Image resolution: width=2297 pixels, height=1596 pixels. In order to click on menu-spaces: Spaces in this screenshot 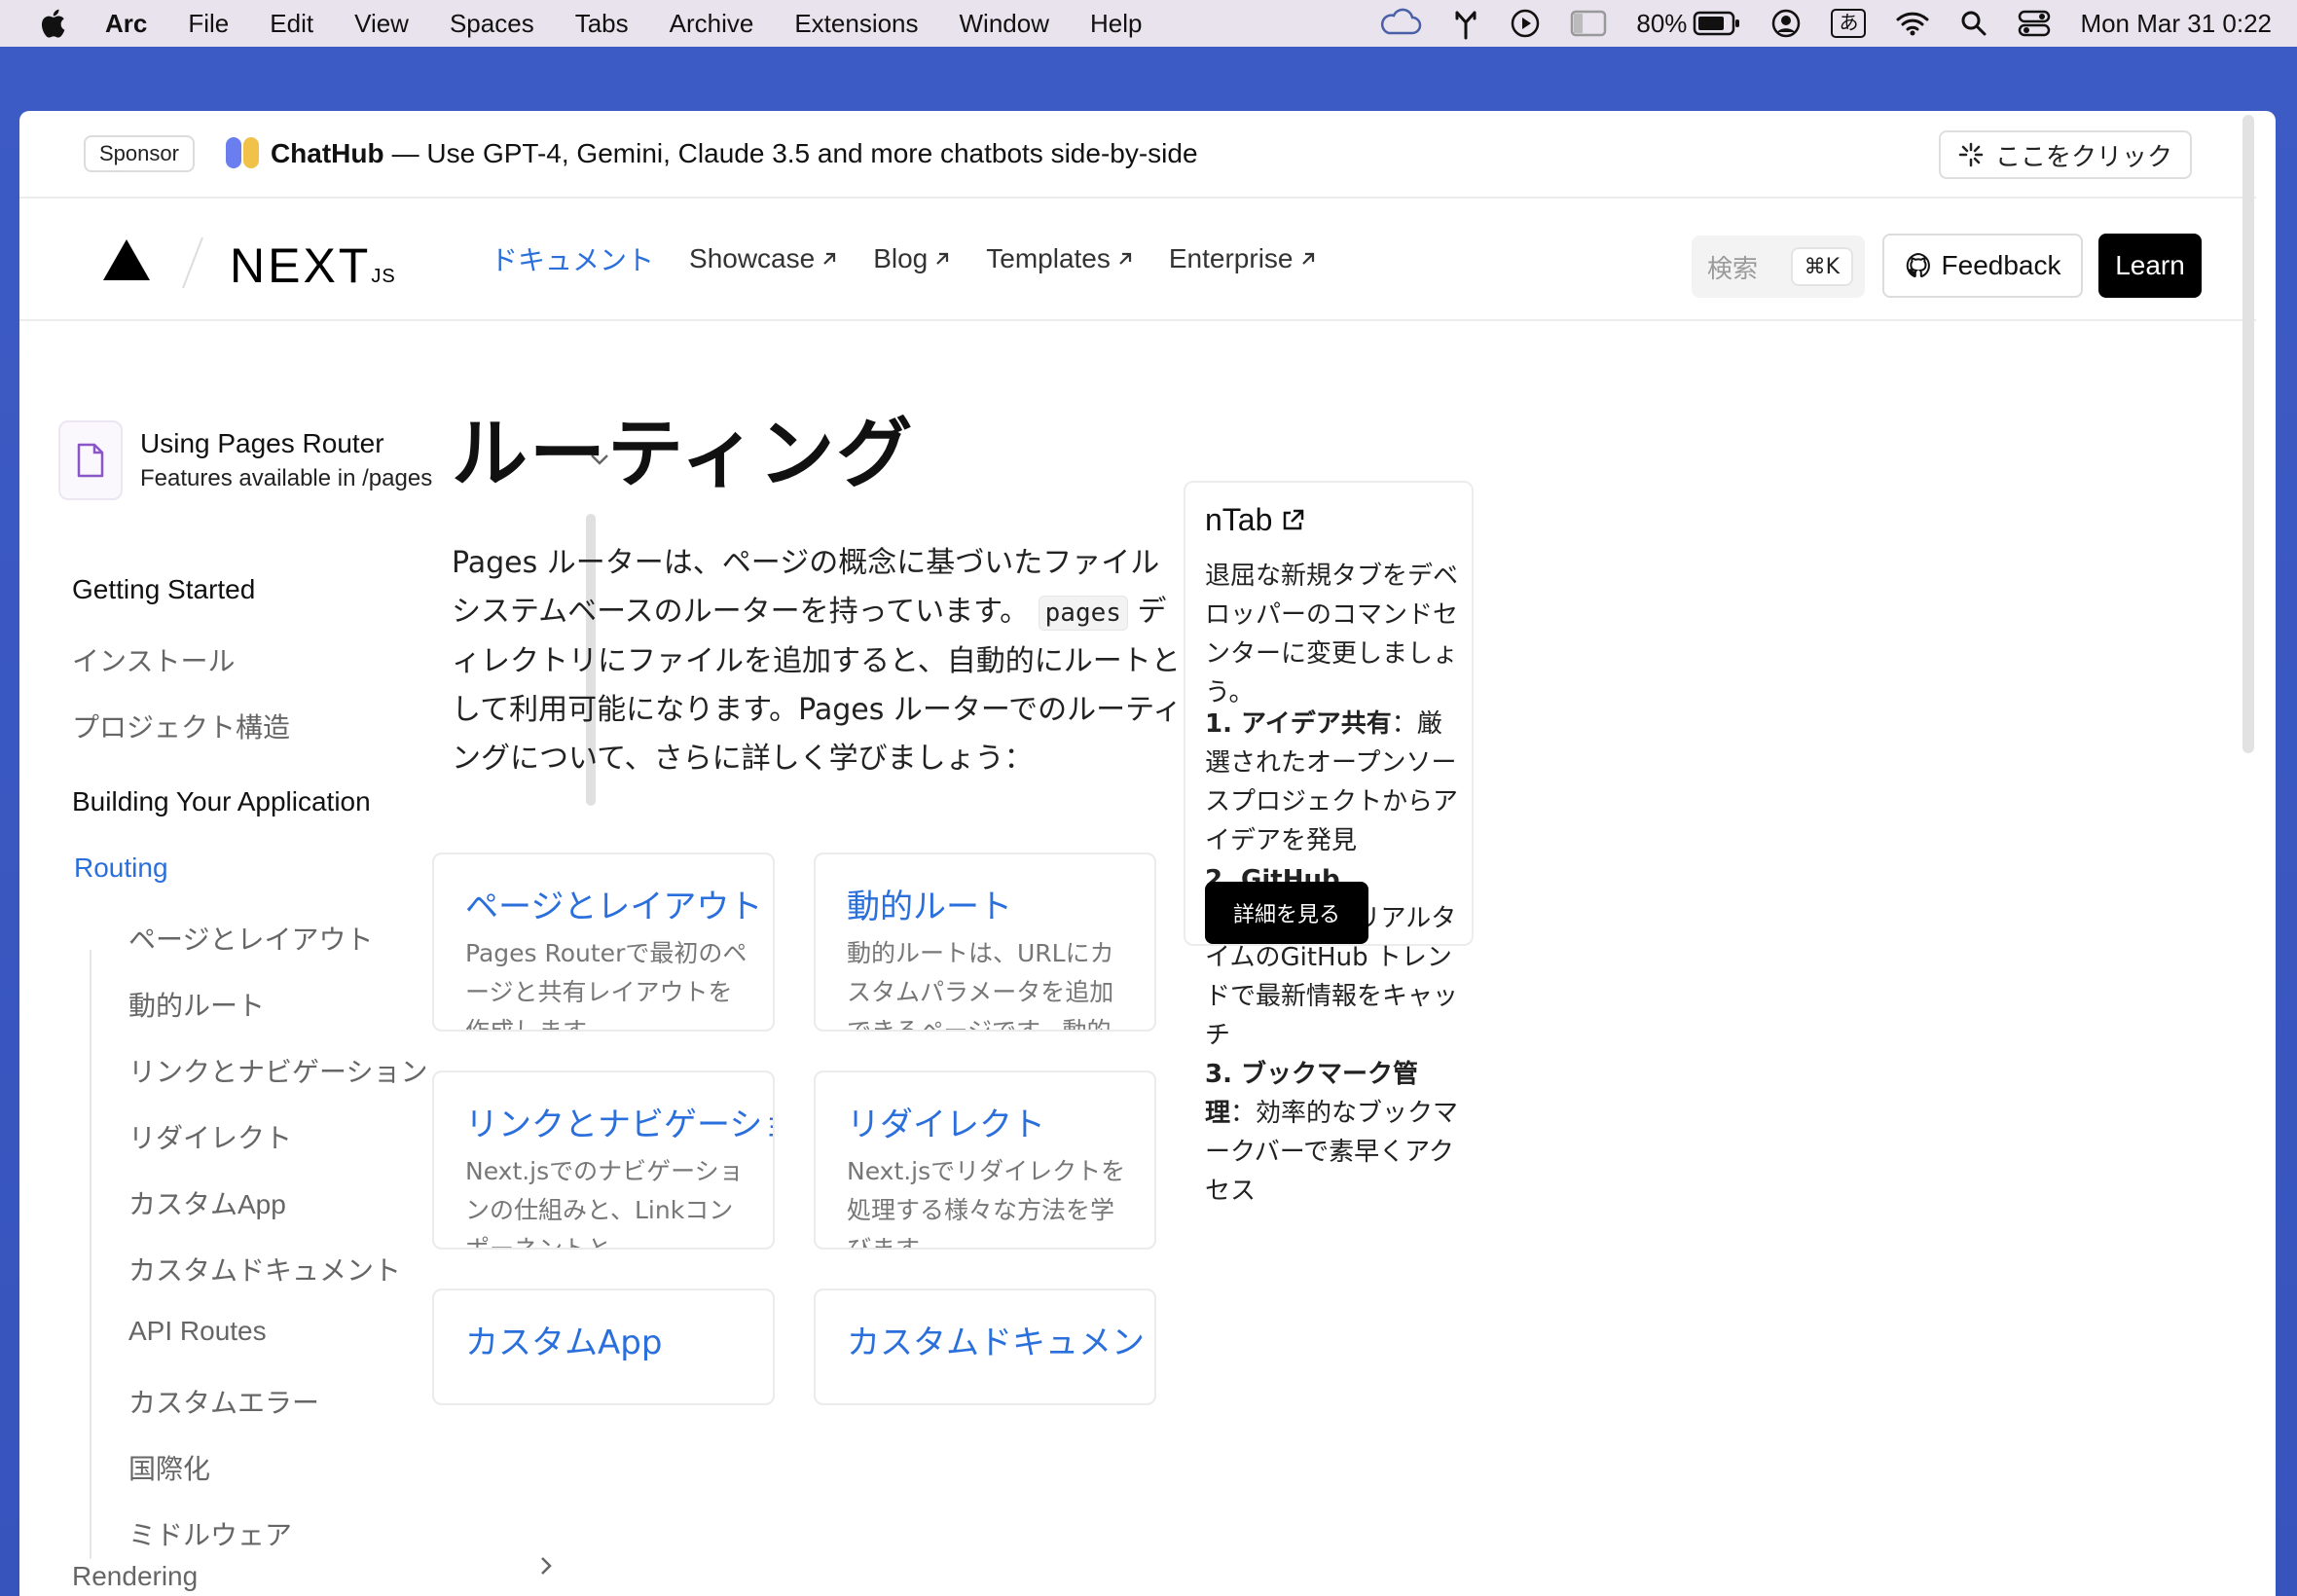, I will do `click(492, 24)`.